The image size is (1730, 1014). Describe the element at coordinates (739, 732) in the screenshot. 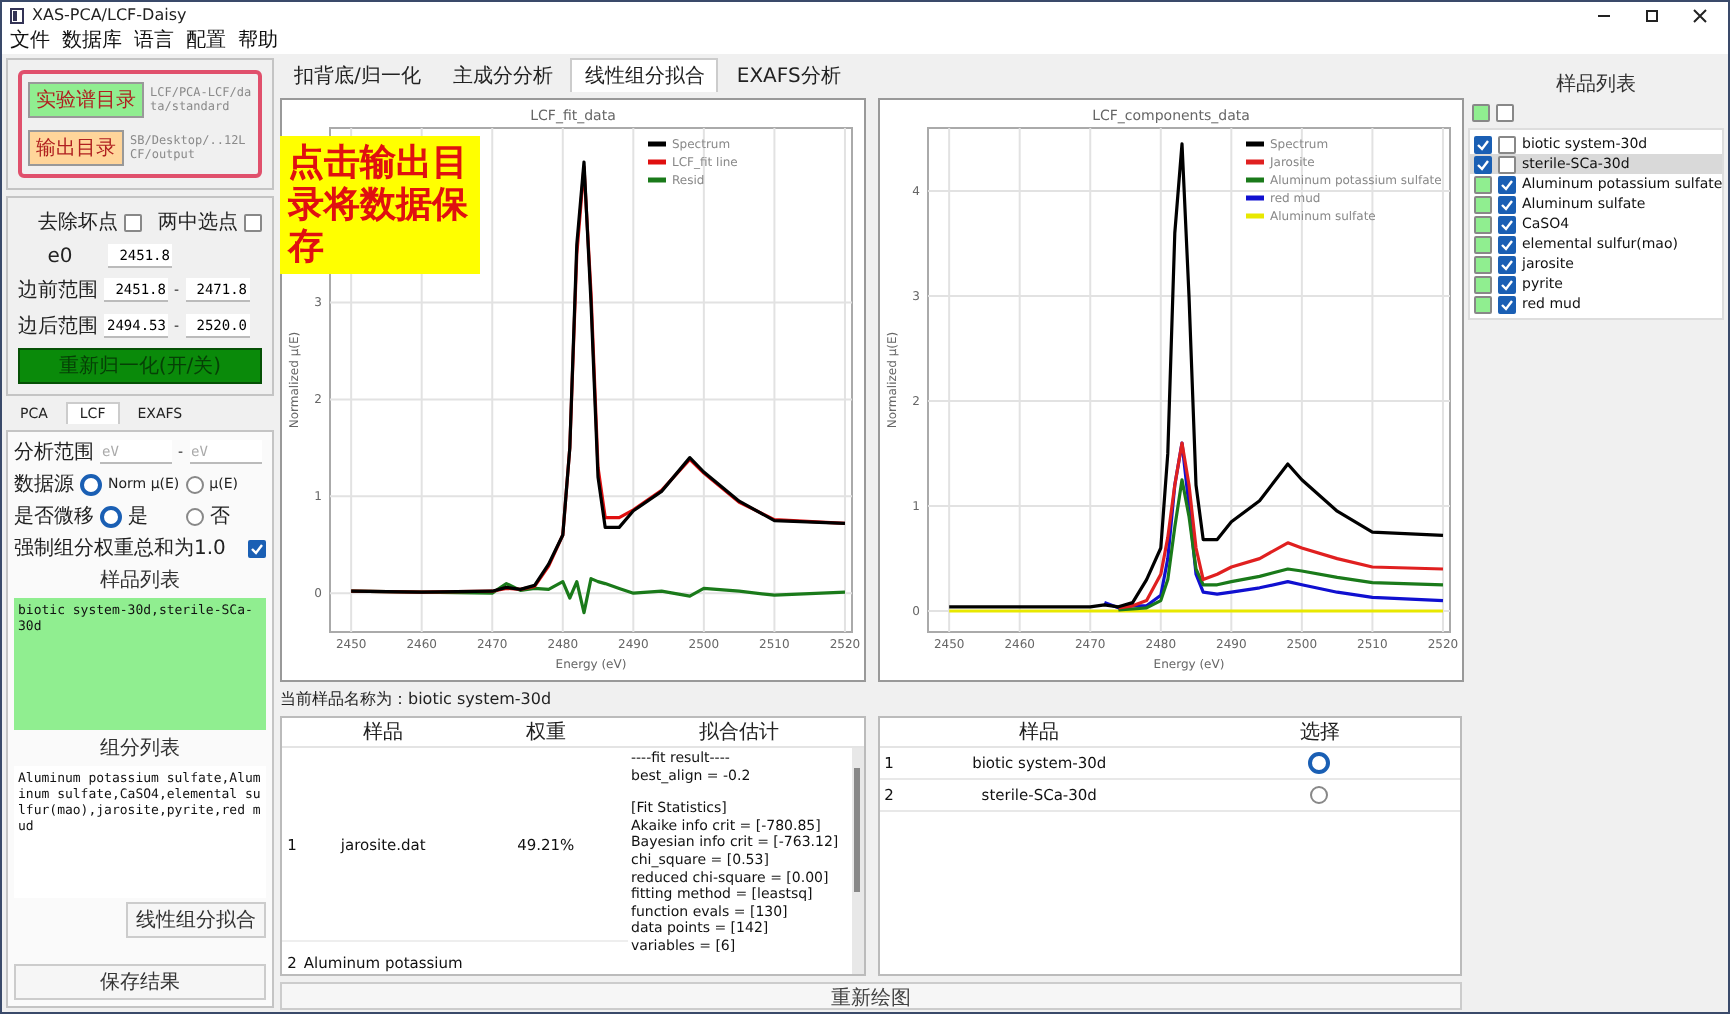

I see `column-header: 拟合估计` at that location.